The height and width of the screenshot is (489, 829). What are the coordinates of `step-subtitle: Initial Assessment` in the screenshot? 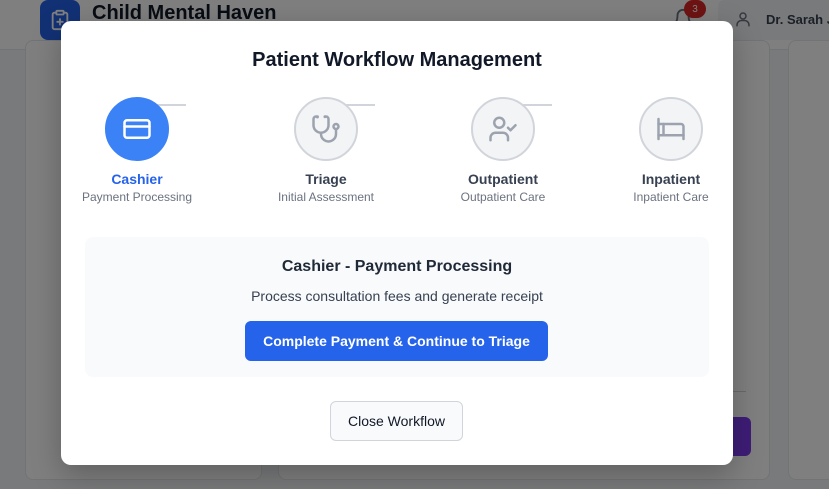 It's located at (326, 197).